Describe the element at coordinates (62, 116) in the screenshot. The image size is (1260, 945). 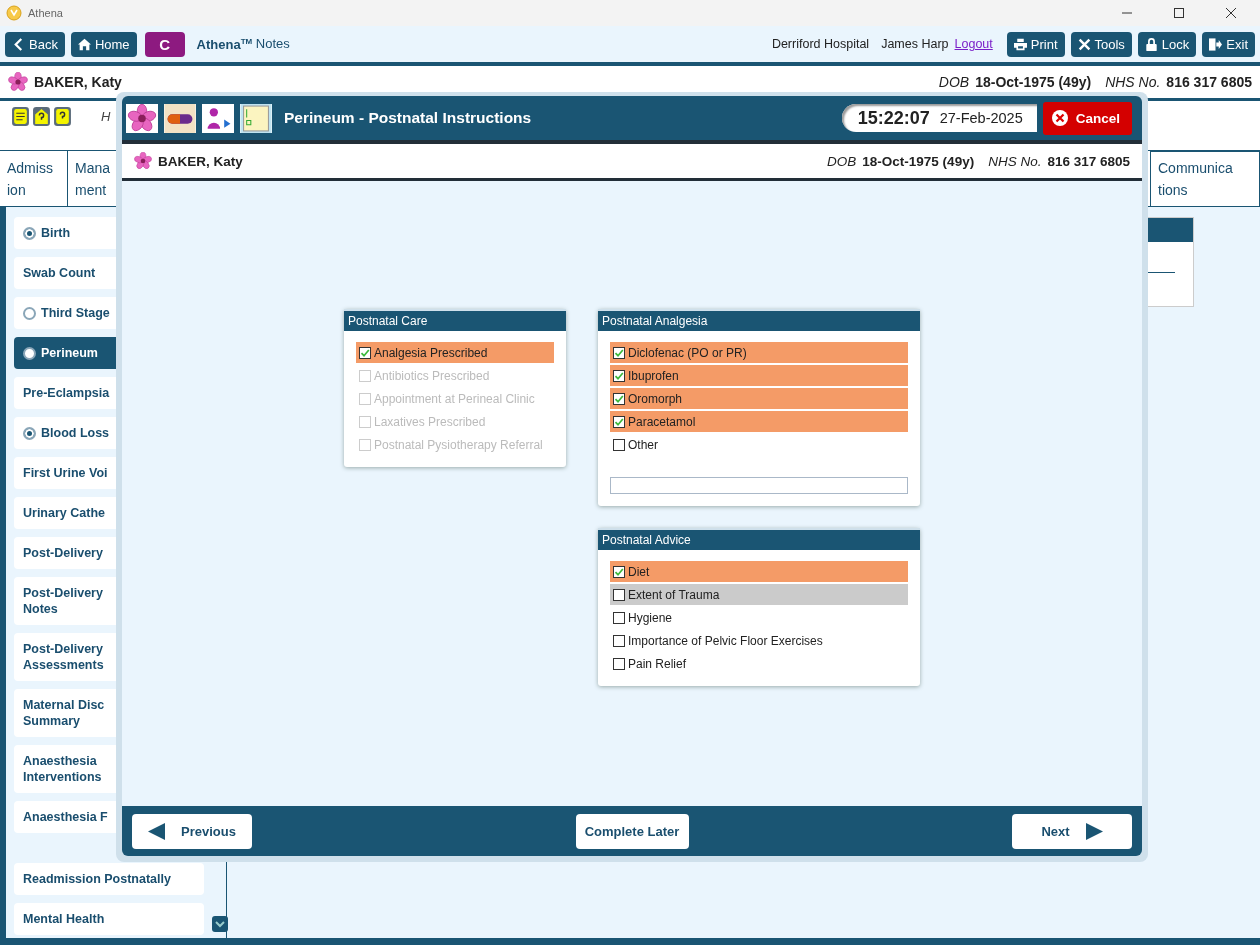
I see `help-icon` at that location.